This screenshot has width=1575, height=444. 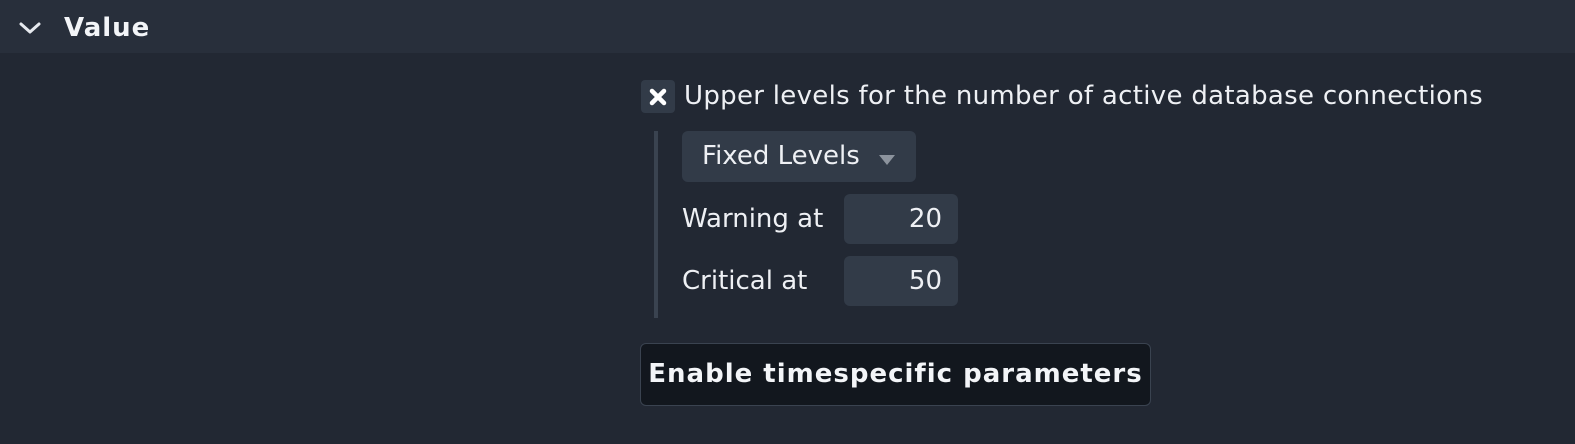 I want to click on levels-type-select: Fixed Levels, so click(x=799, y=156).